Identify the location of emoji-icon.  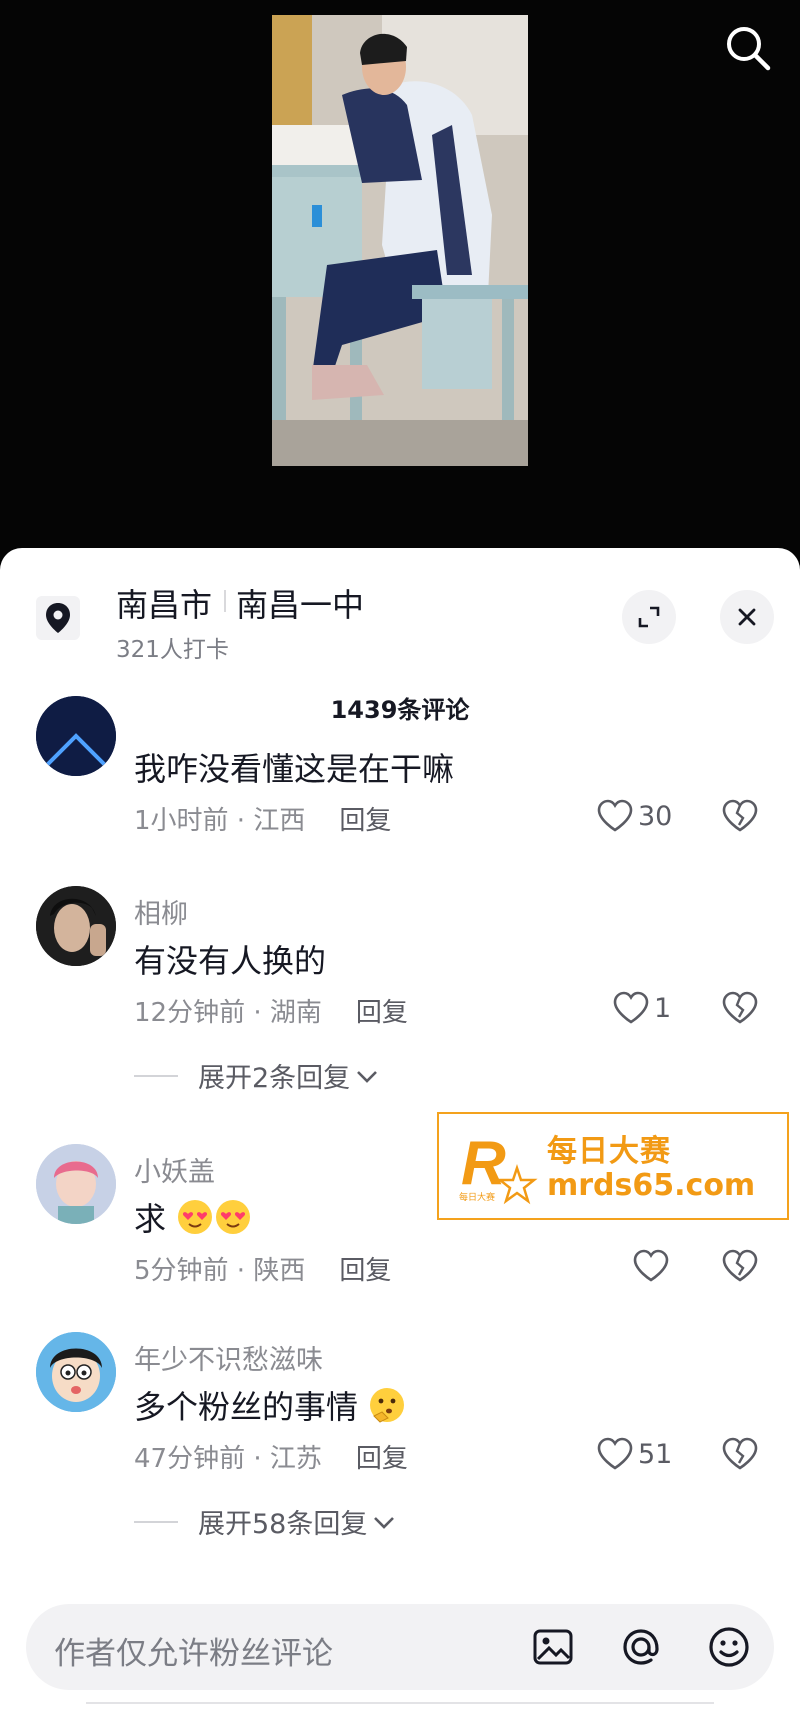
(729, 1647).